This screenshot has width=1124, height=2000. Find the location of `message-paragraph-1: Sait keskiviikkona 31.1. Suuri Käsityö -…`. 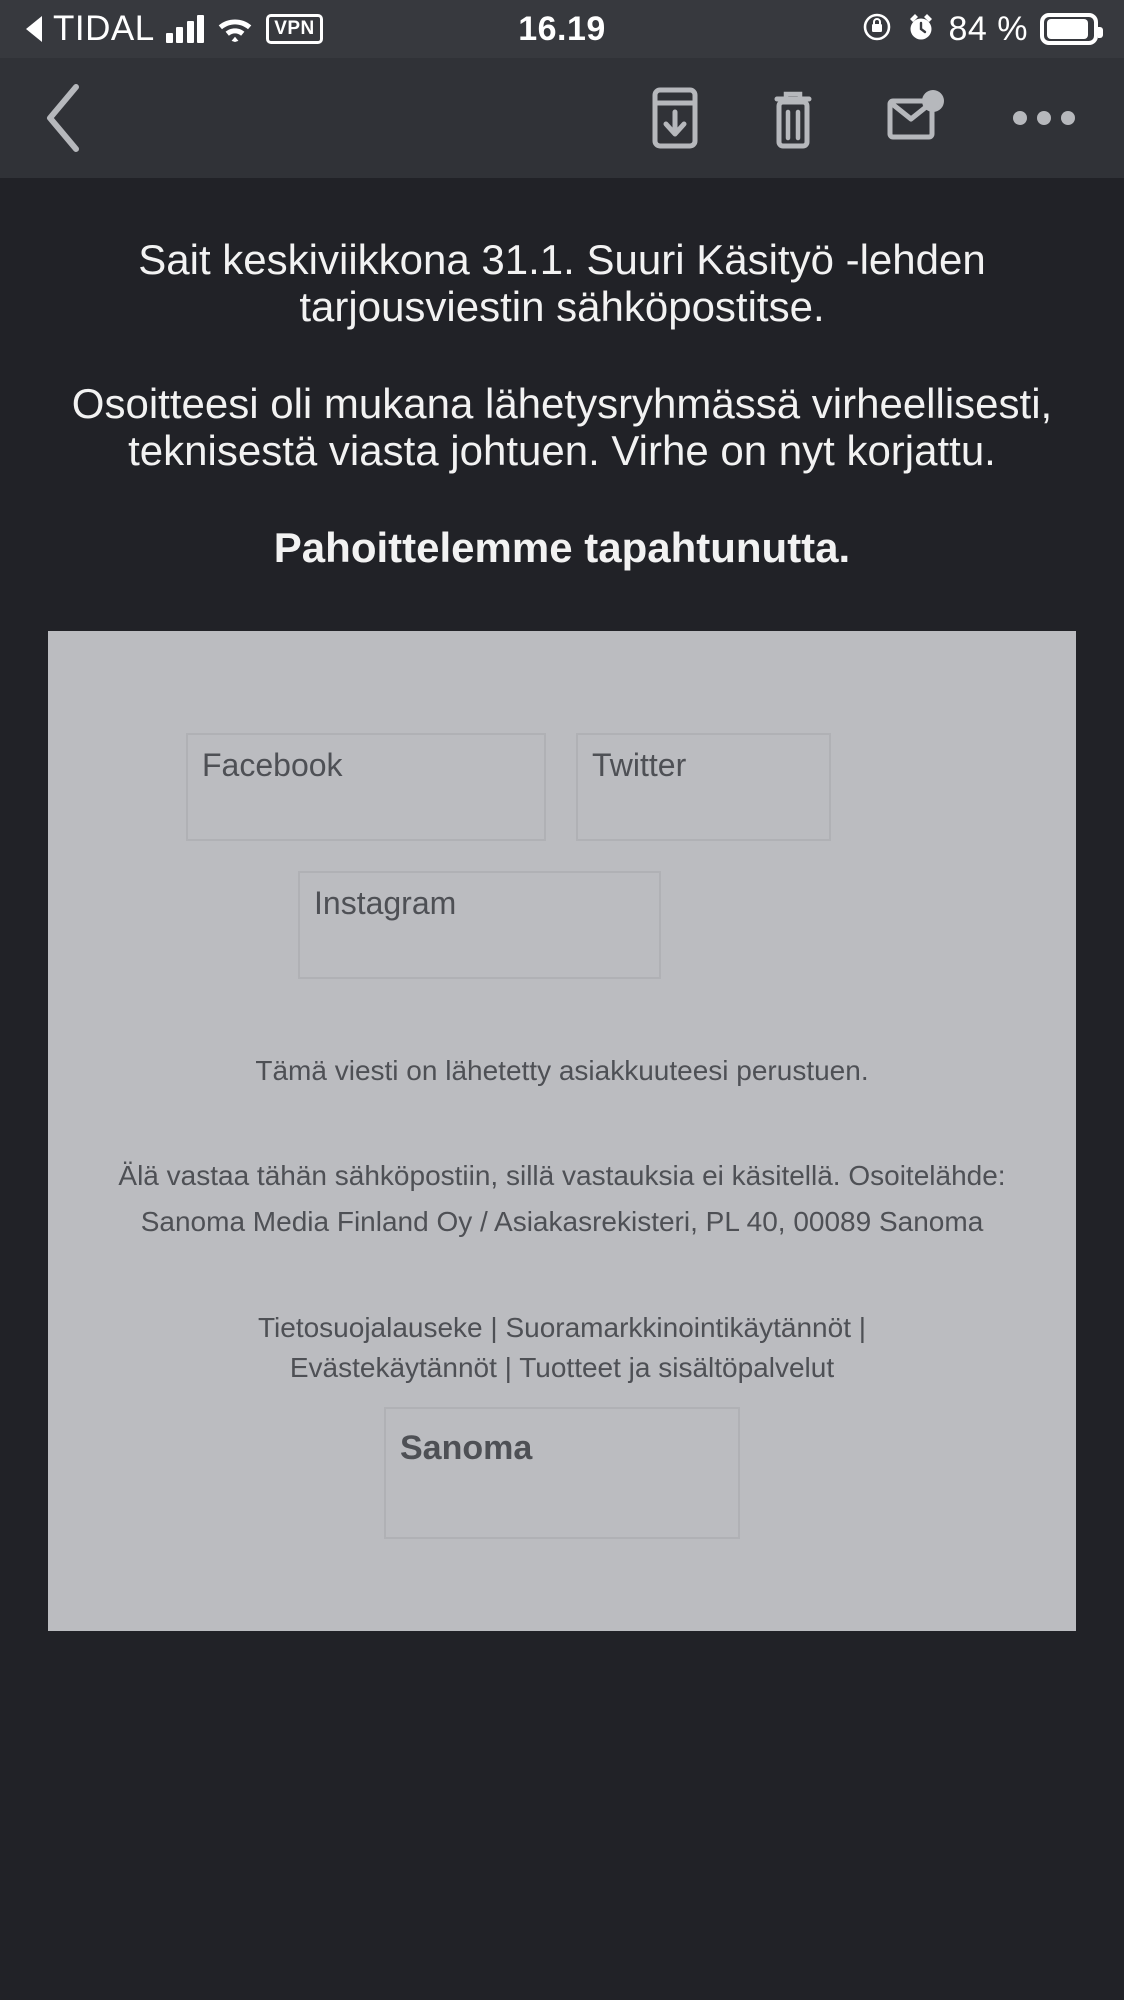

message-paragraph-1: Sait keskiviikkona 31.1. Suuri Käsityö -… is located at coordinates (562, 283).